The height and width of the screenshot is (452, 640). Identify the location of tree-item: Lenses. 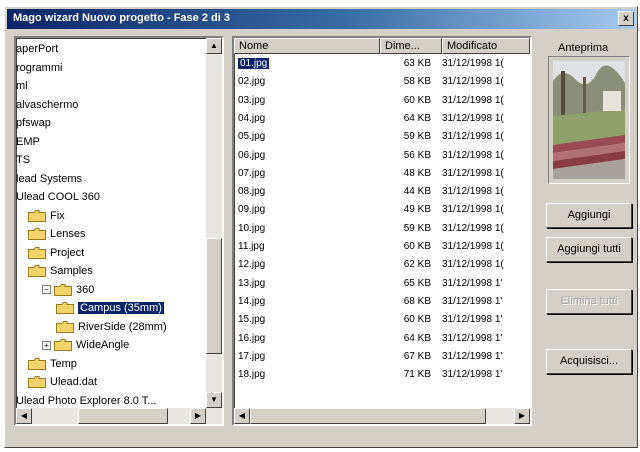
(56, 234).